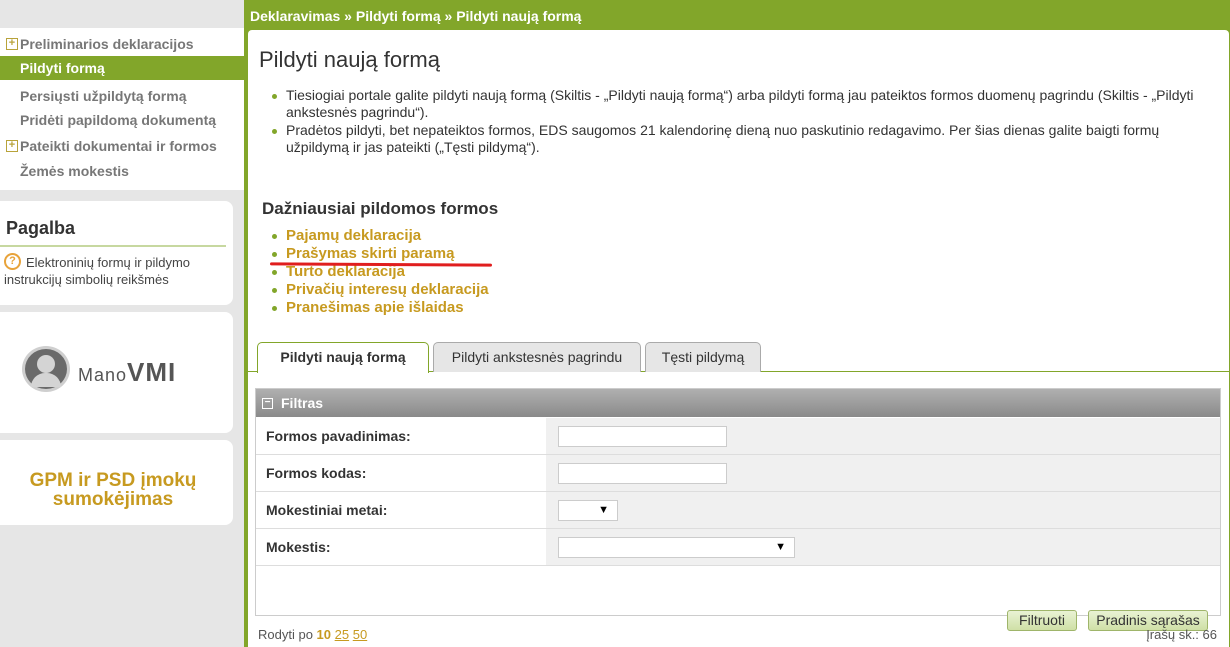 The height and width of the screenshot is (647, 1230). I want to click on manovmi-logo-text: ManoVMI, so click(127, 372).